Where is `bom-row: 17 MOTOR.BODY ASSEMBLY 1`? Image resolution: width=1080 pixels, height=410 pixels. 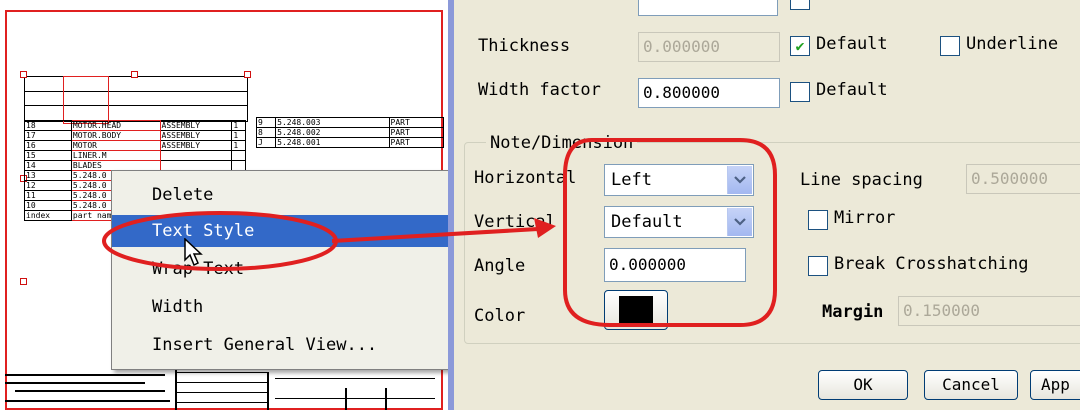 bom-row: 17 MOTOR.BODY ASSEMBLY 1 is located at coordinates (135, 135).